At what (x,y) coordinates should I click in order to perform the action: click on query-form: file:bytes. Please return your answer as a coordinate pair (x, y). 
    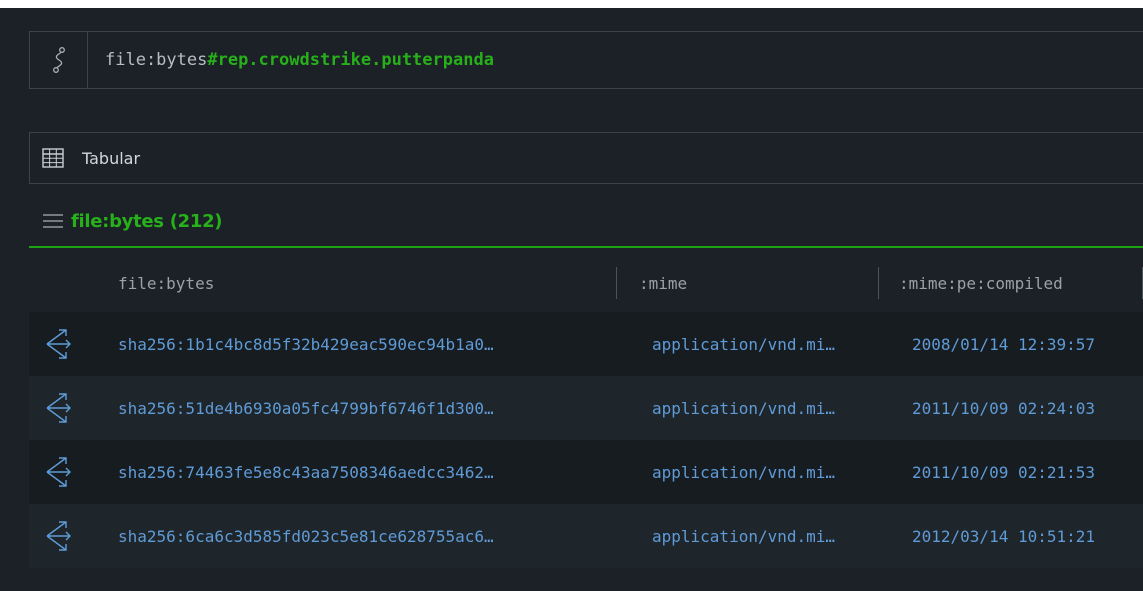
    Looking at the image, I should click on (156, 60).